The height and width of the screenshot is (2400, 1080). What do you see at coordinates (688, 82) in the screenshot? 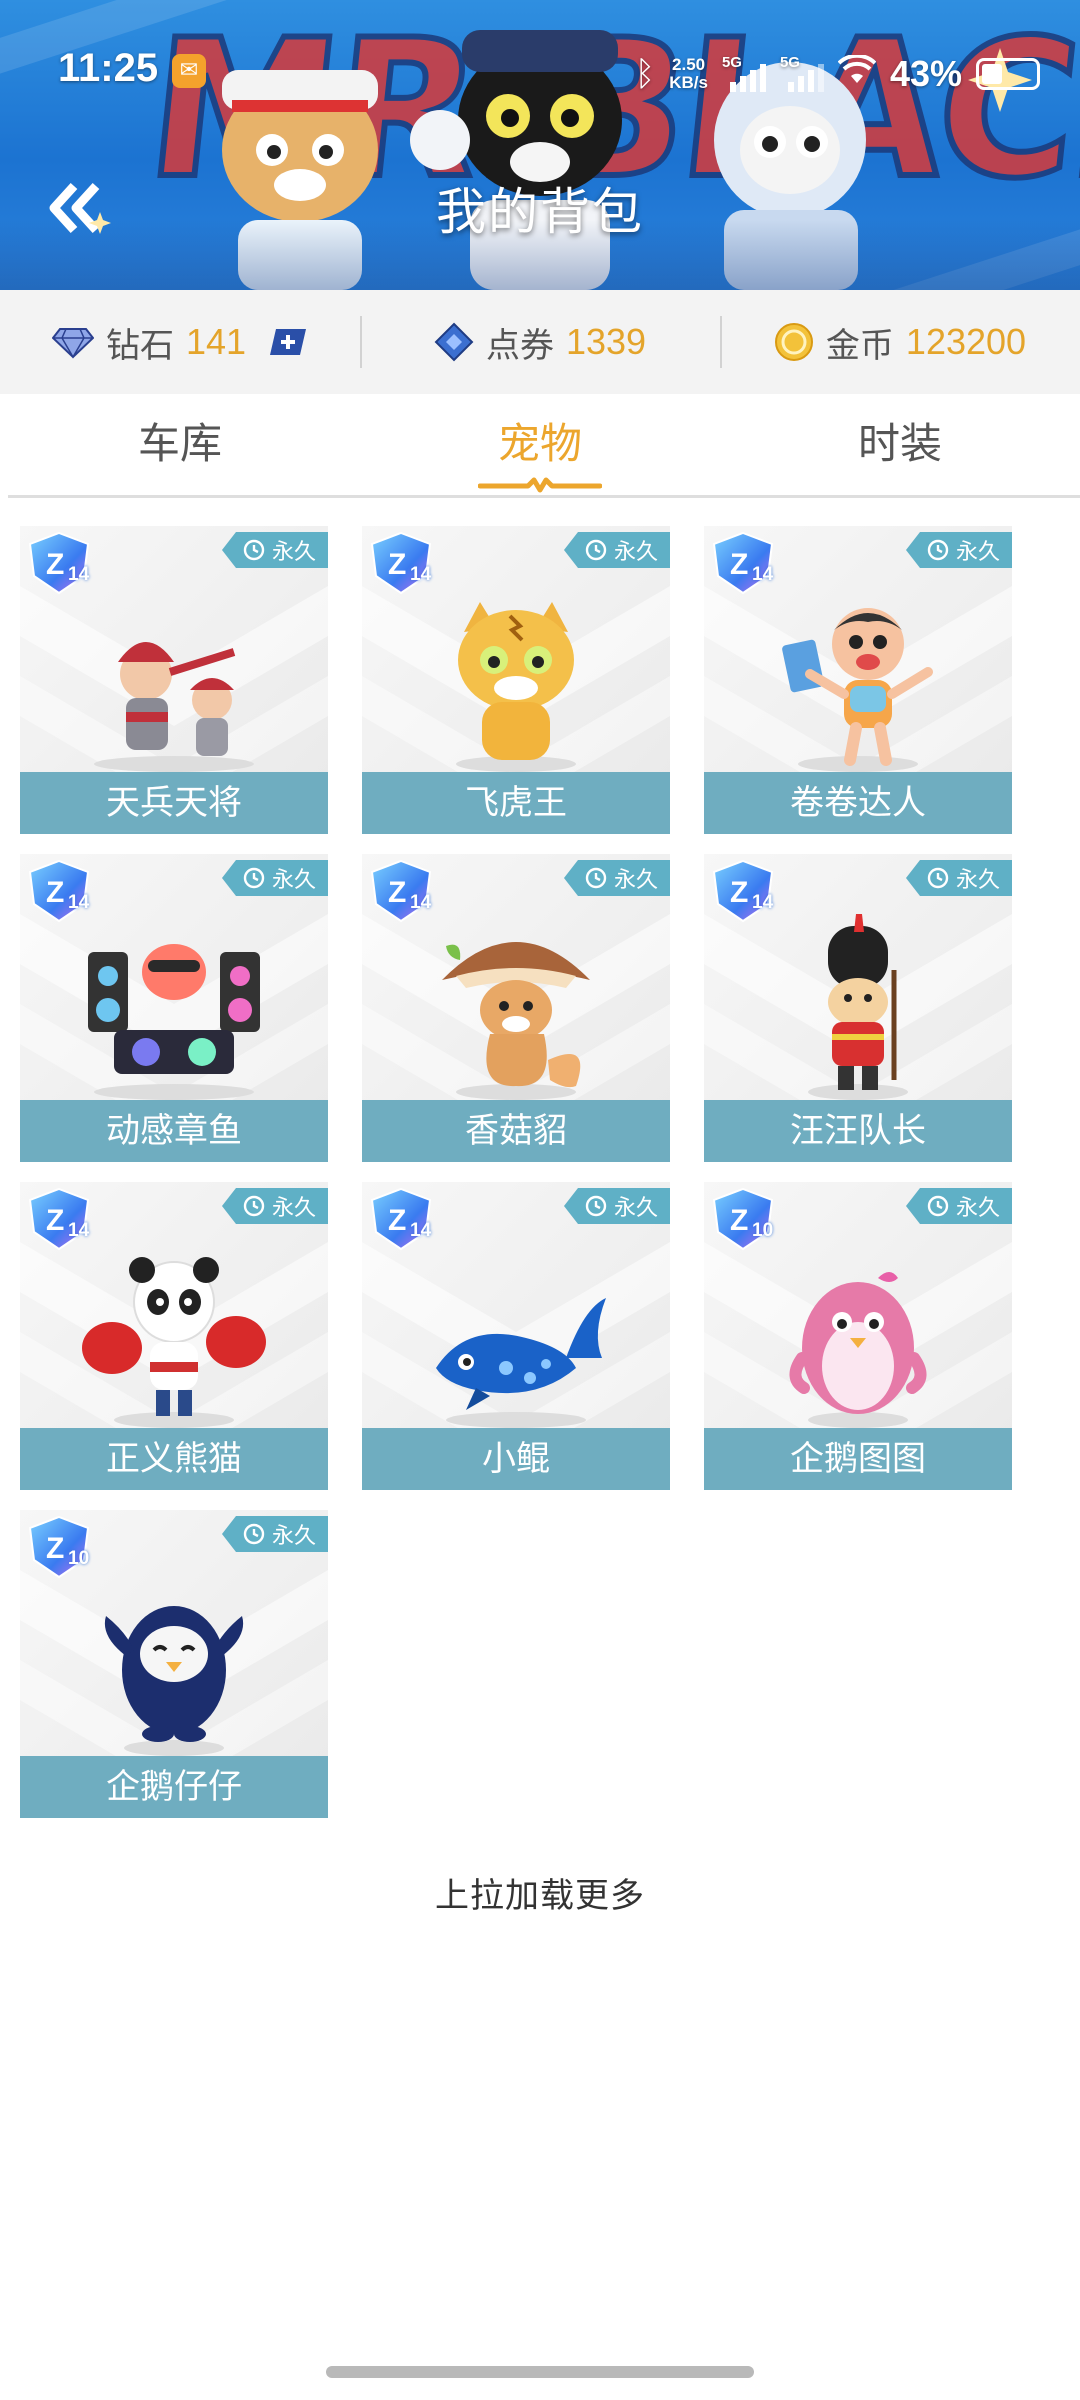
I see `network-speed-unit: KB/s` at bounding box center [688, 82].